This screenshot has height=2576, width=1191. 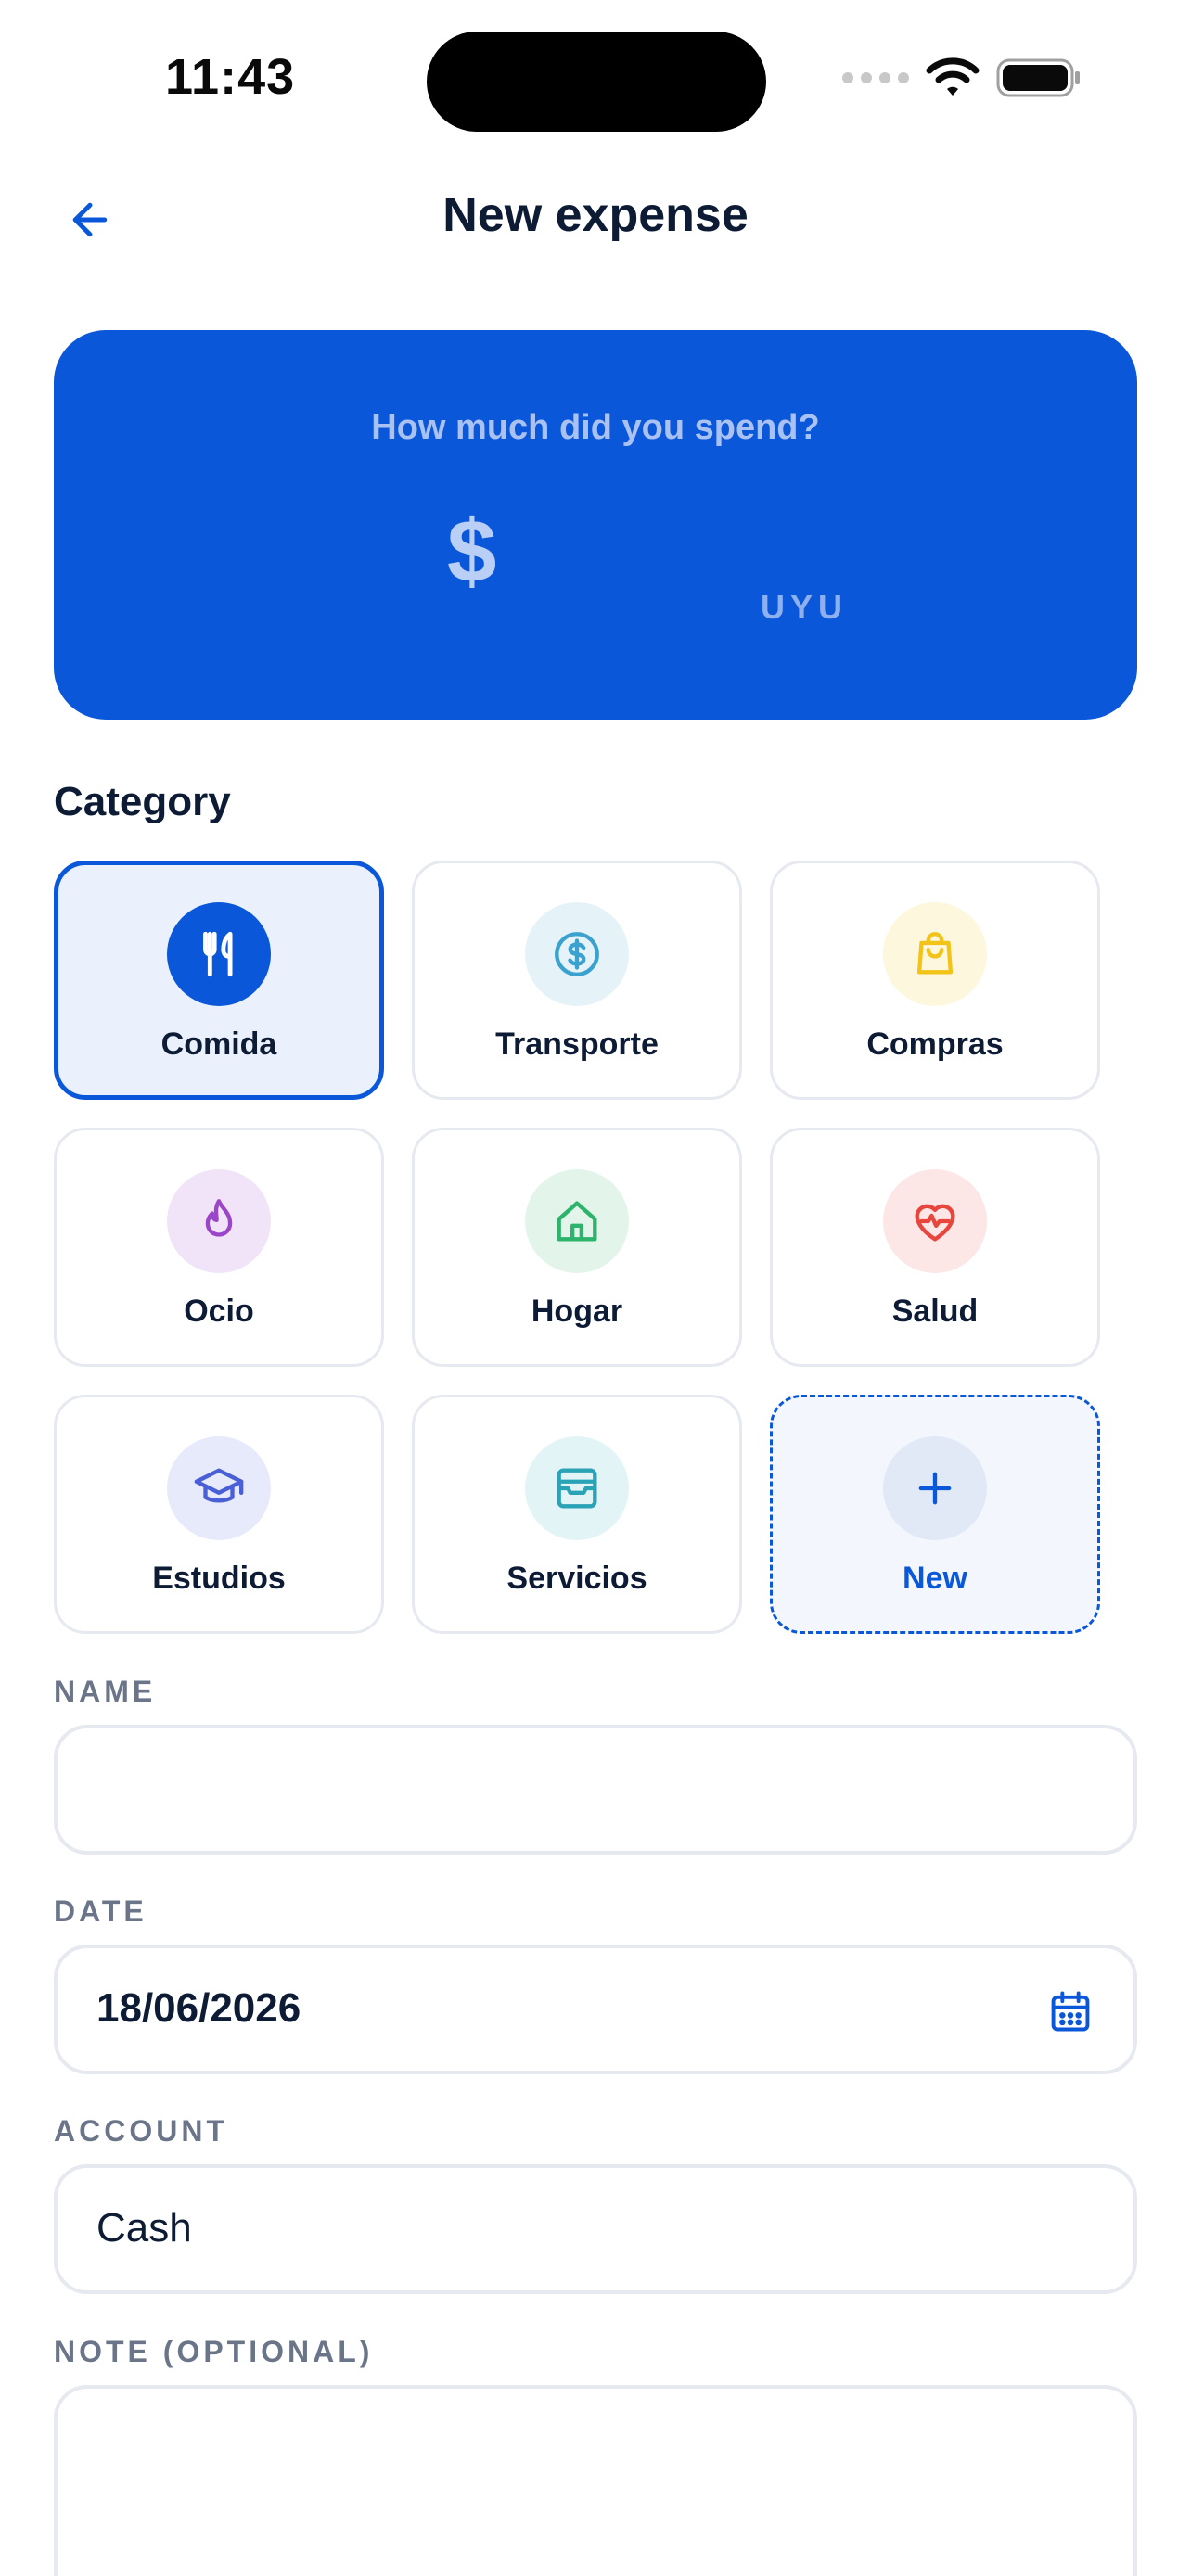 What do you see at coordinates (597, 82) in the screenshot?
I see `dynamic-island` at bounding box center [597, 82].